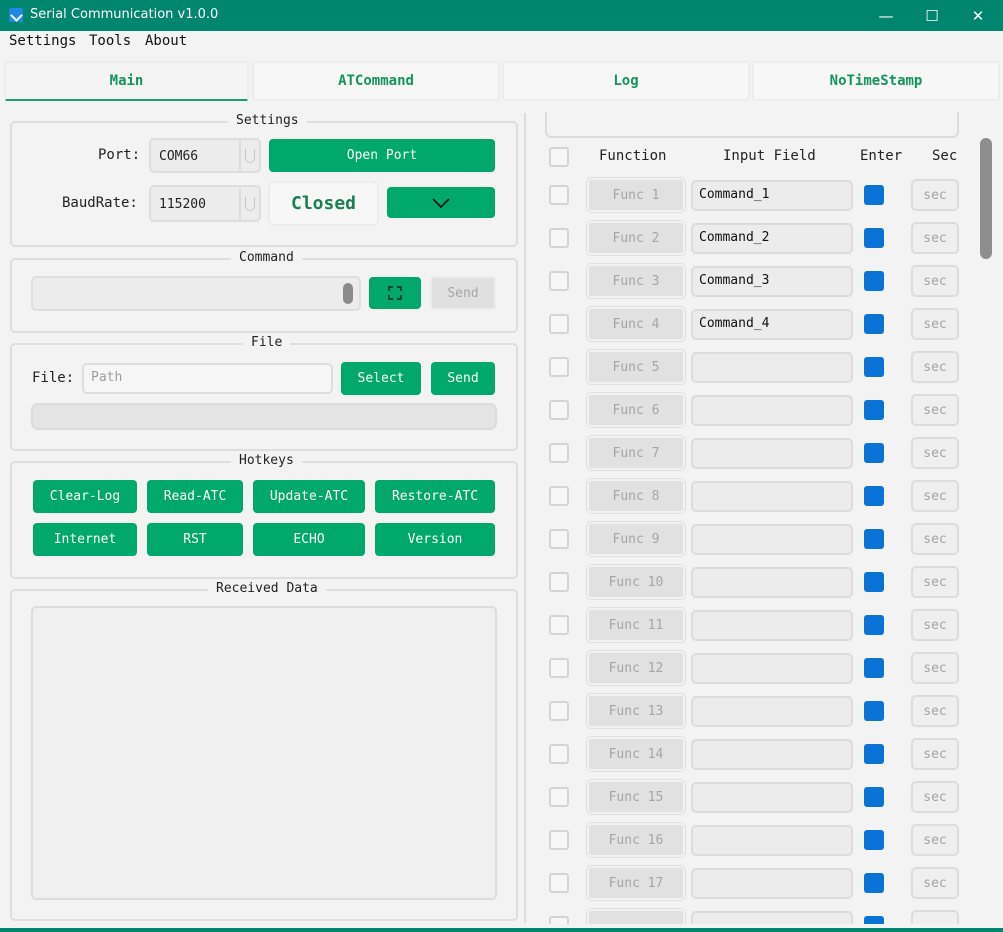 This screenshot has width=1003, height=932. What do you see at coordinates (978, 15) in the screenshot?
I see `close-button: ✕` at bounding box center [978, 15].